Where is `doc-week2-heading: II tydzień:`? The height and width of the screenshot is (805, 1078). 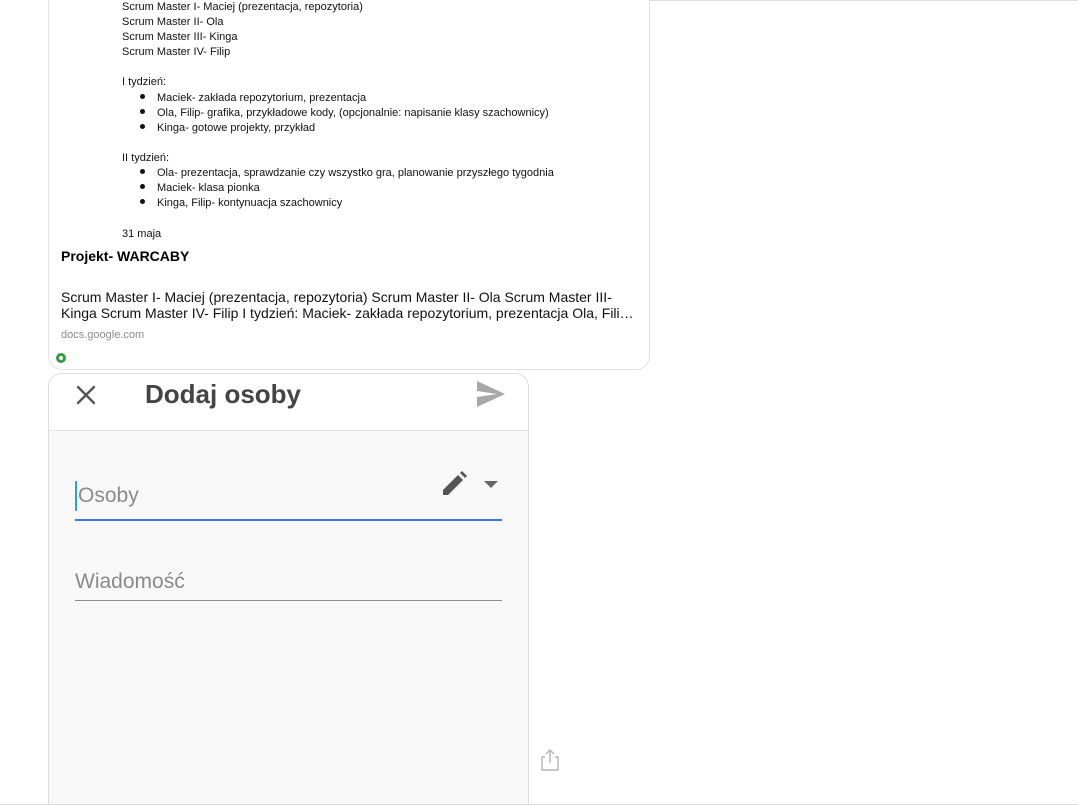
doc-week2-heading: II tydzień: is located at coordinates (146, 158).